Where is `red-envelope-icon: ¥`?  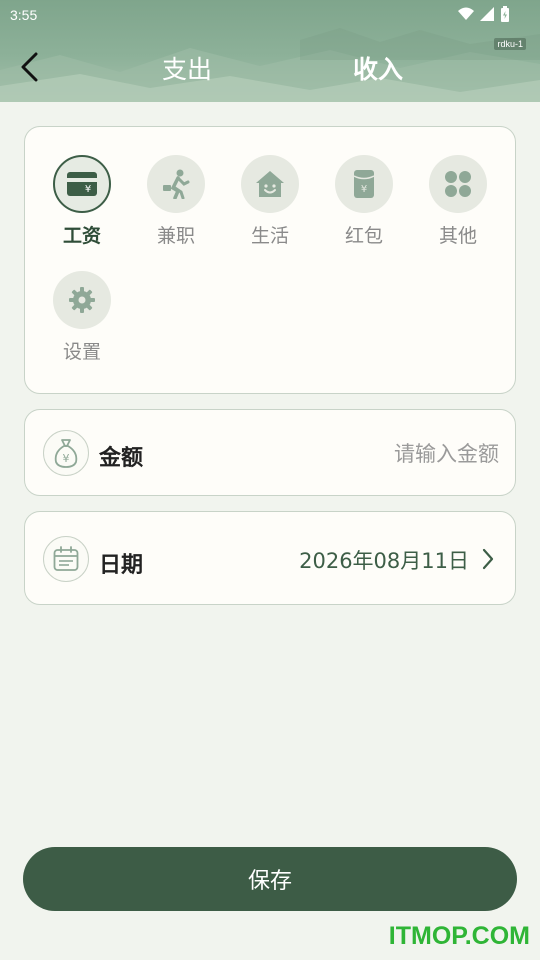 red-envelope-icon: ¥ is located at coordinates (364, 184).